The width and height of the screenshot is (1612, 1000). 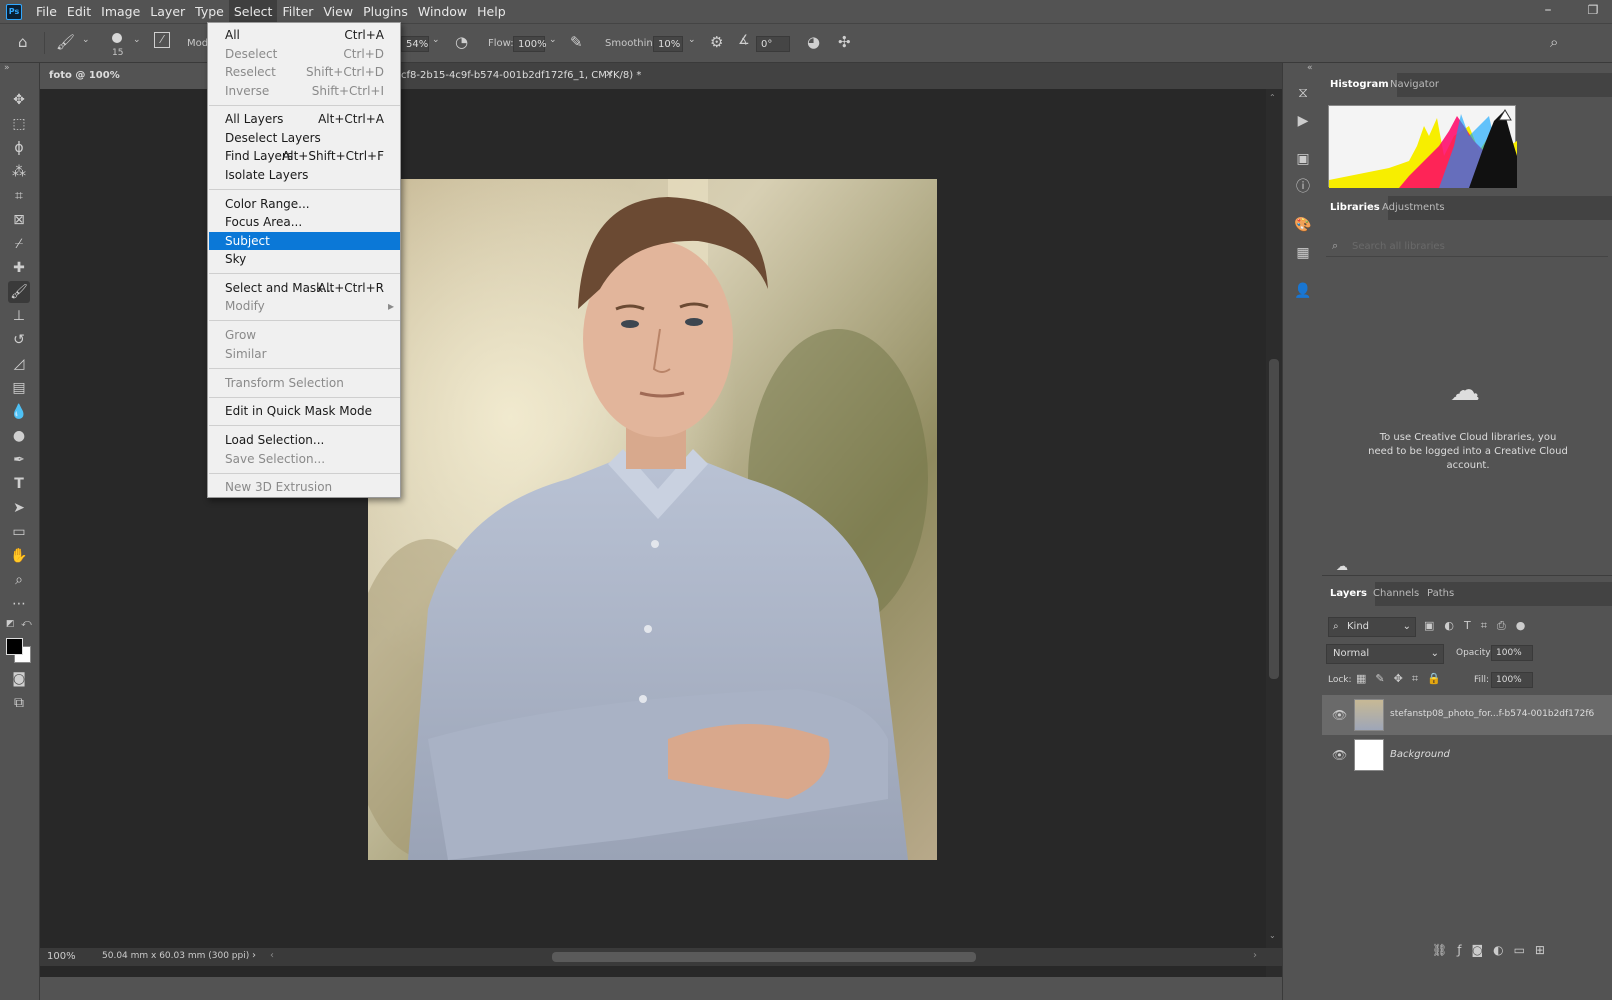 I want to click on menu-item-deselect: Deselect Ctrl+D, so click(x=304, y=54).